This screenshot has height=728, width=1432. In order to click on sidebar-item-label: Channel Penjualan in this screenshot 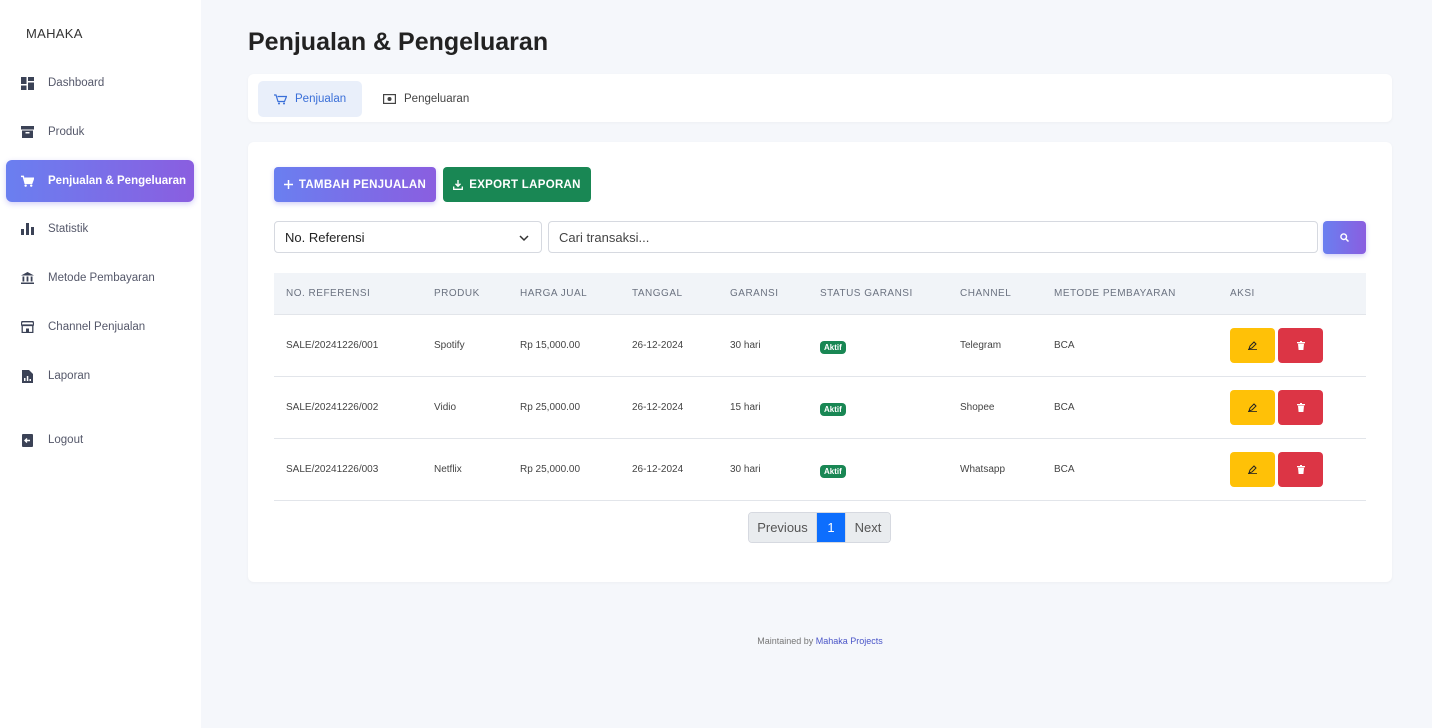, I will do `click(97, 327)`.